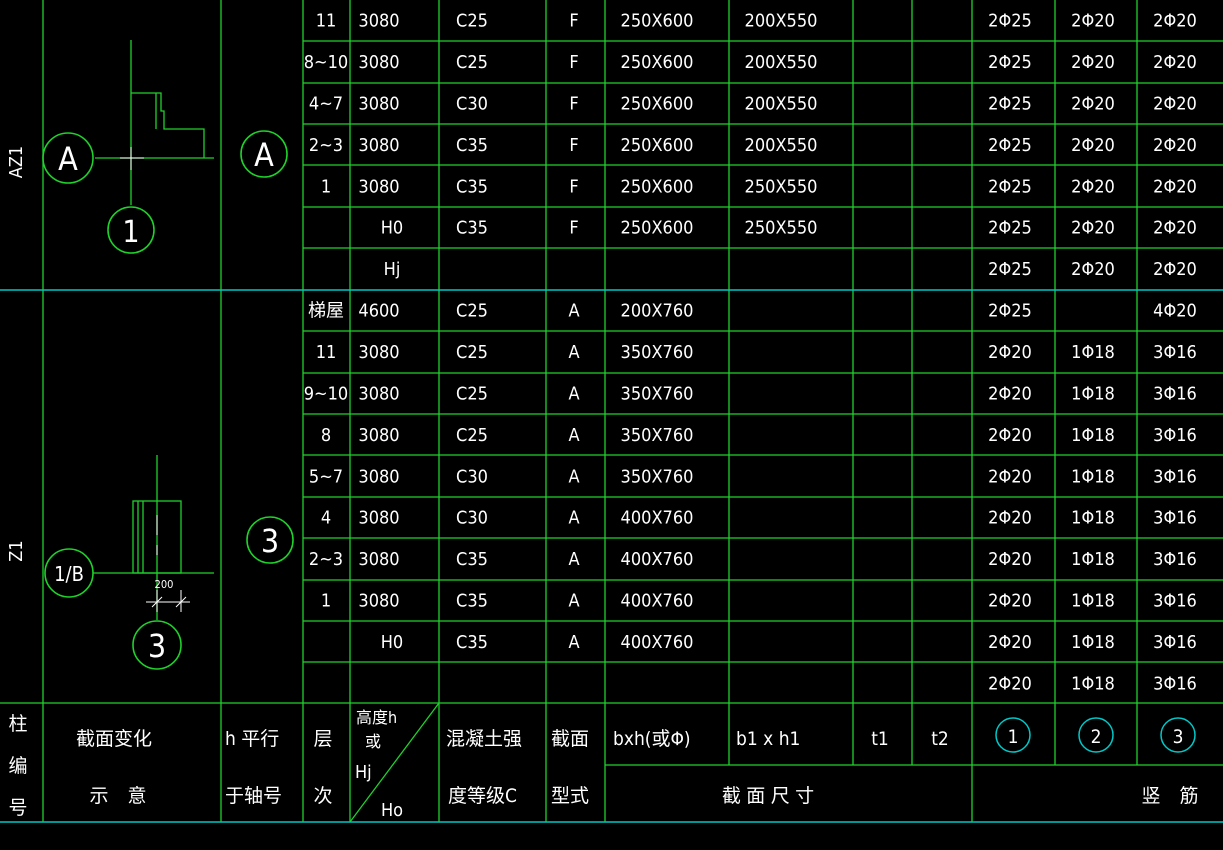 This screenshot has height=850, width=1223. Describe the element at coordinates (326, 518) in the screenshot. I see `cell-floor: 4` at that location.